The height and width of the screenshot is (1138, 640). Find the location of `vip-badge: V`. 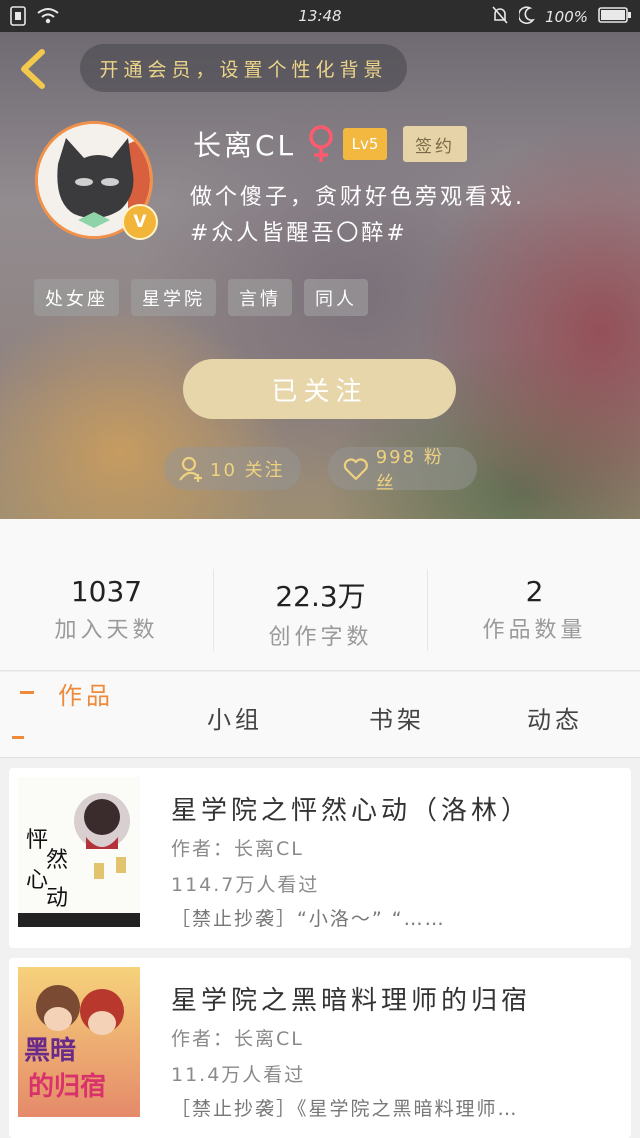

vip-badge: V is located at coordinates (140, 222).